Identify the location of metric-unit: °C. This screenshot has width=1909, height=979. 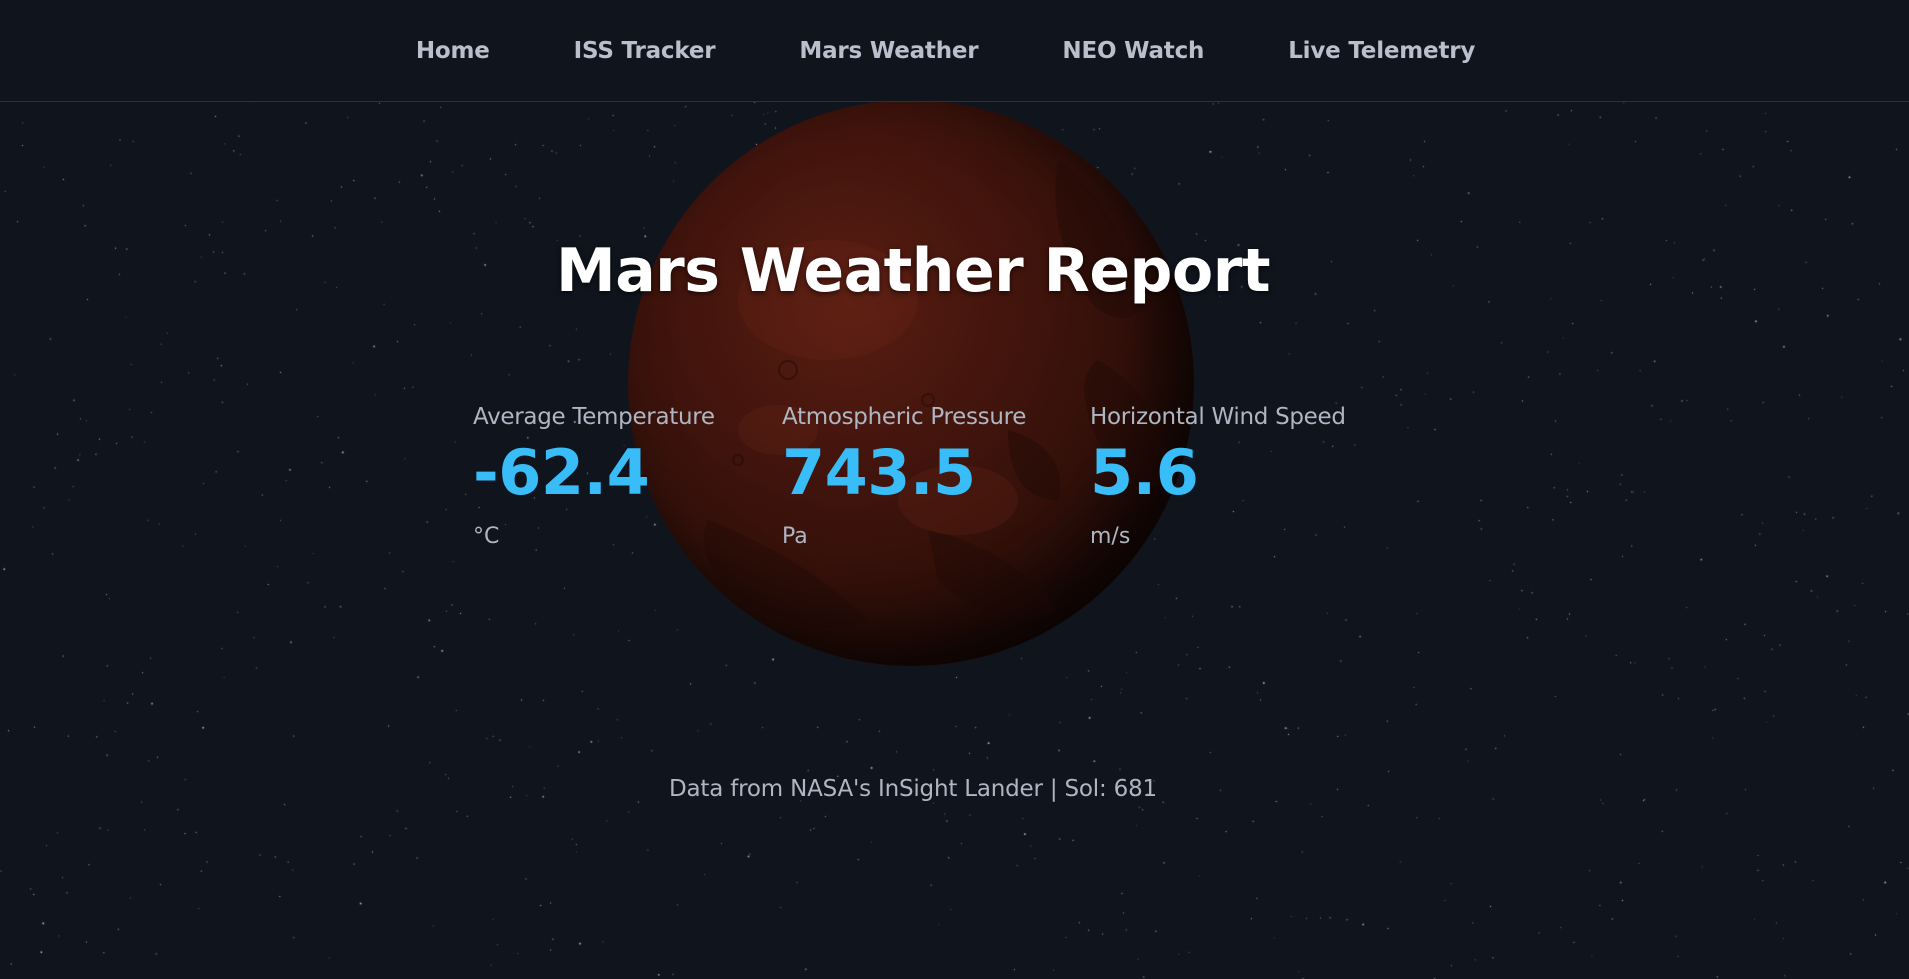
(486, 536).